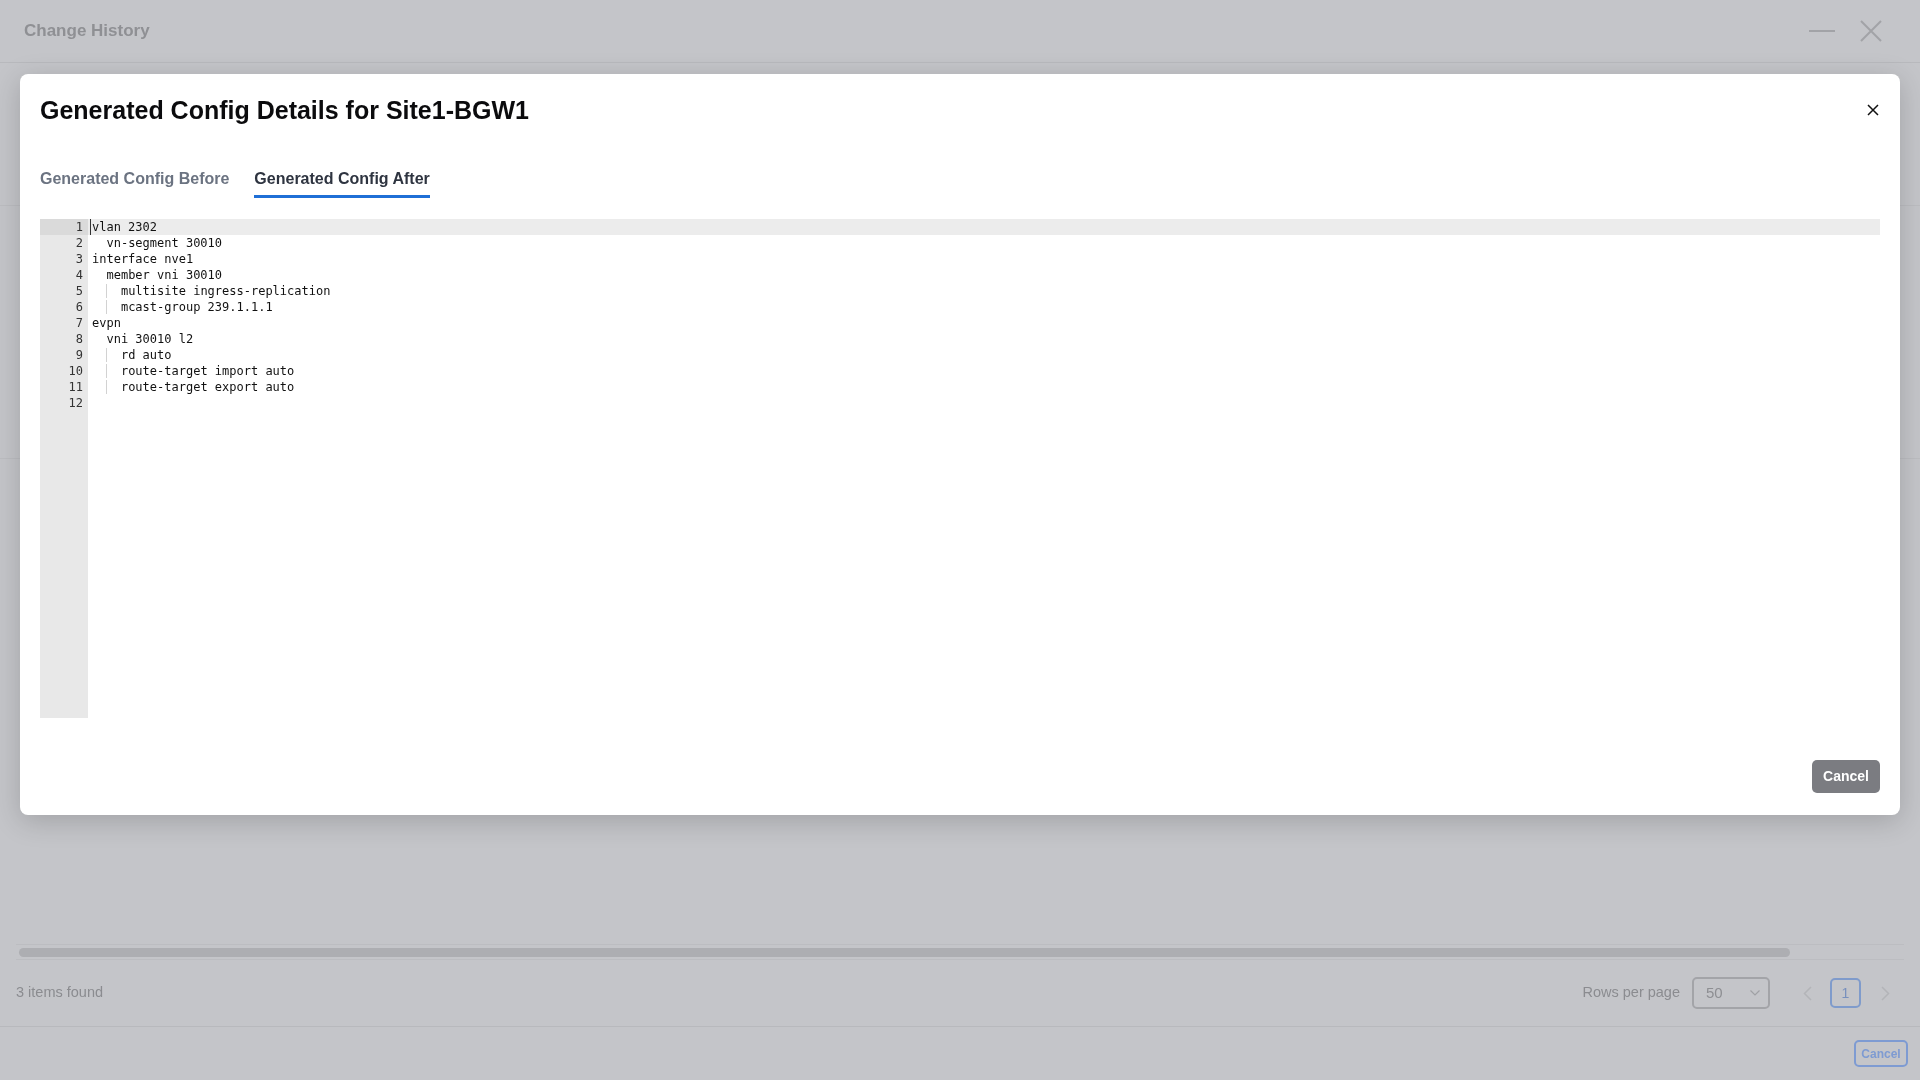 This screenshot has width=1920, height=1080. I want to click on line-number: 3, so click(79, 259).